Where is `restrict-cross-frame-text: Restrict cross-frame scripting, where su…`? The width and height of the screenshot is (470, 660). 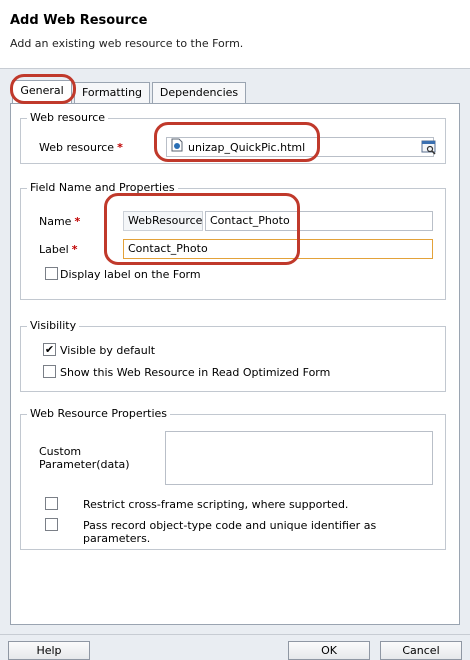 restrict-cross-frame-text: Restrict cross-frame scripting, where su… is located at coordinates (216, 504).